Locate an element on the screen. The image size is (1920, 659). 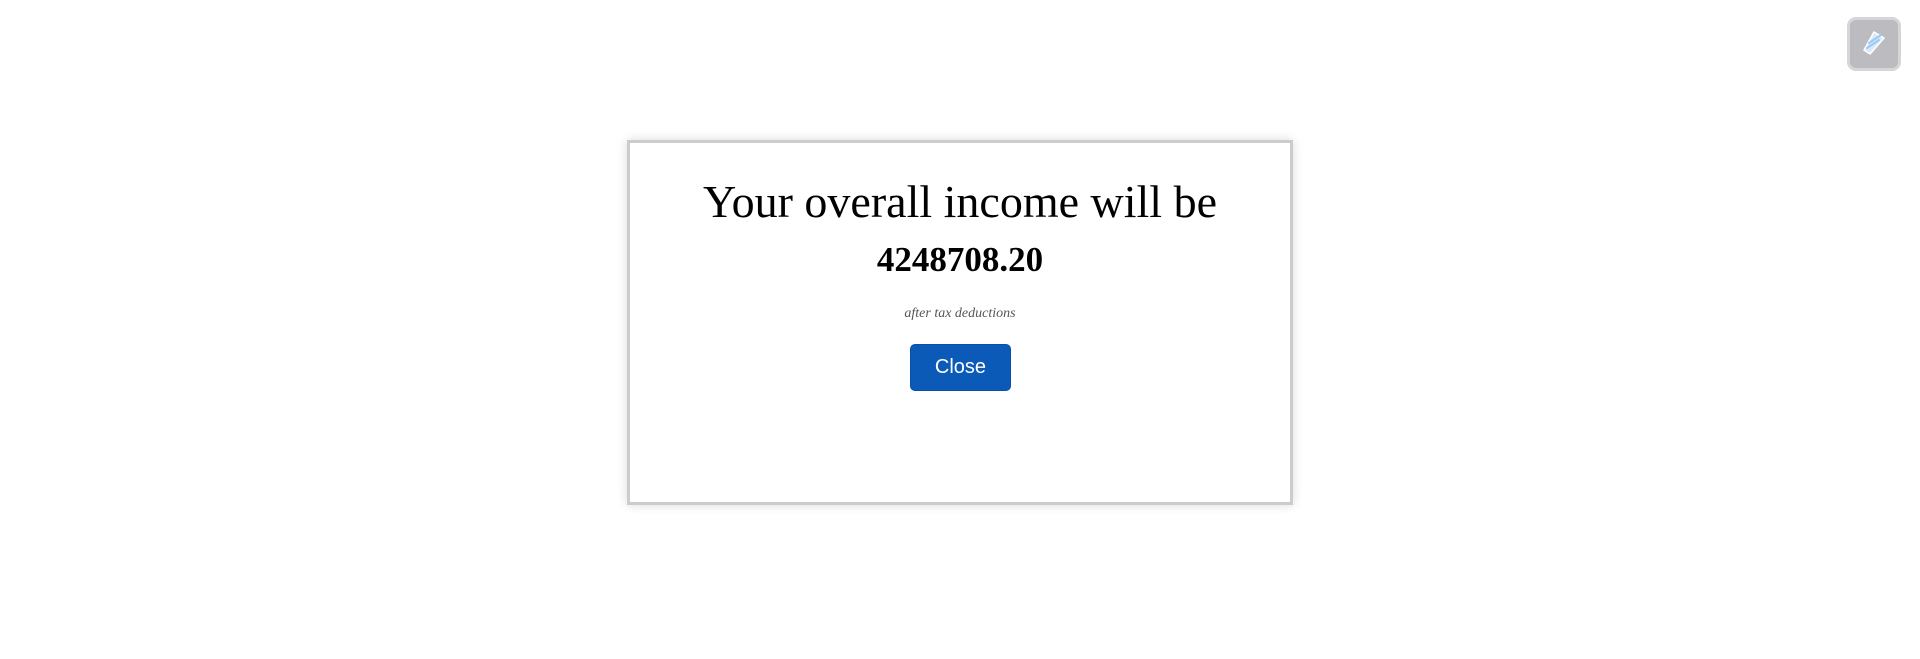
modal-title: Your overall income will be is located at coordinates (960, 201).